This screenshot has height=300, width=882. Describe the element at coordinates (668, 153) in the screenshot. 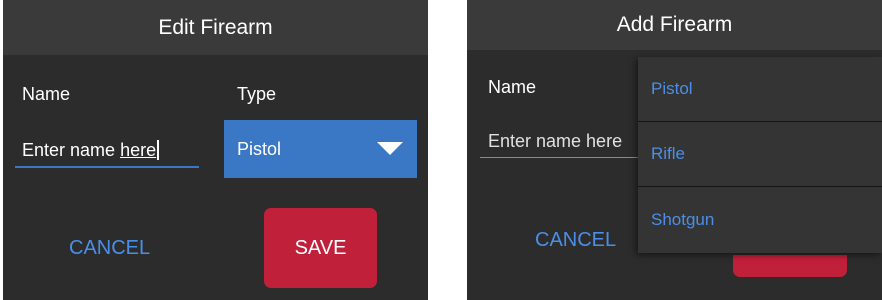

I see `option-label: Rifle` at that location.